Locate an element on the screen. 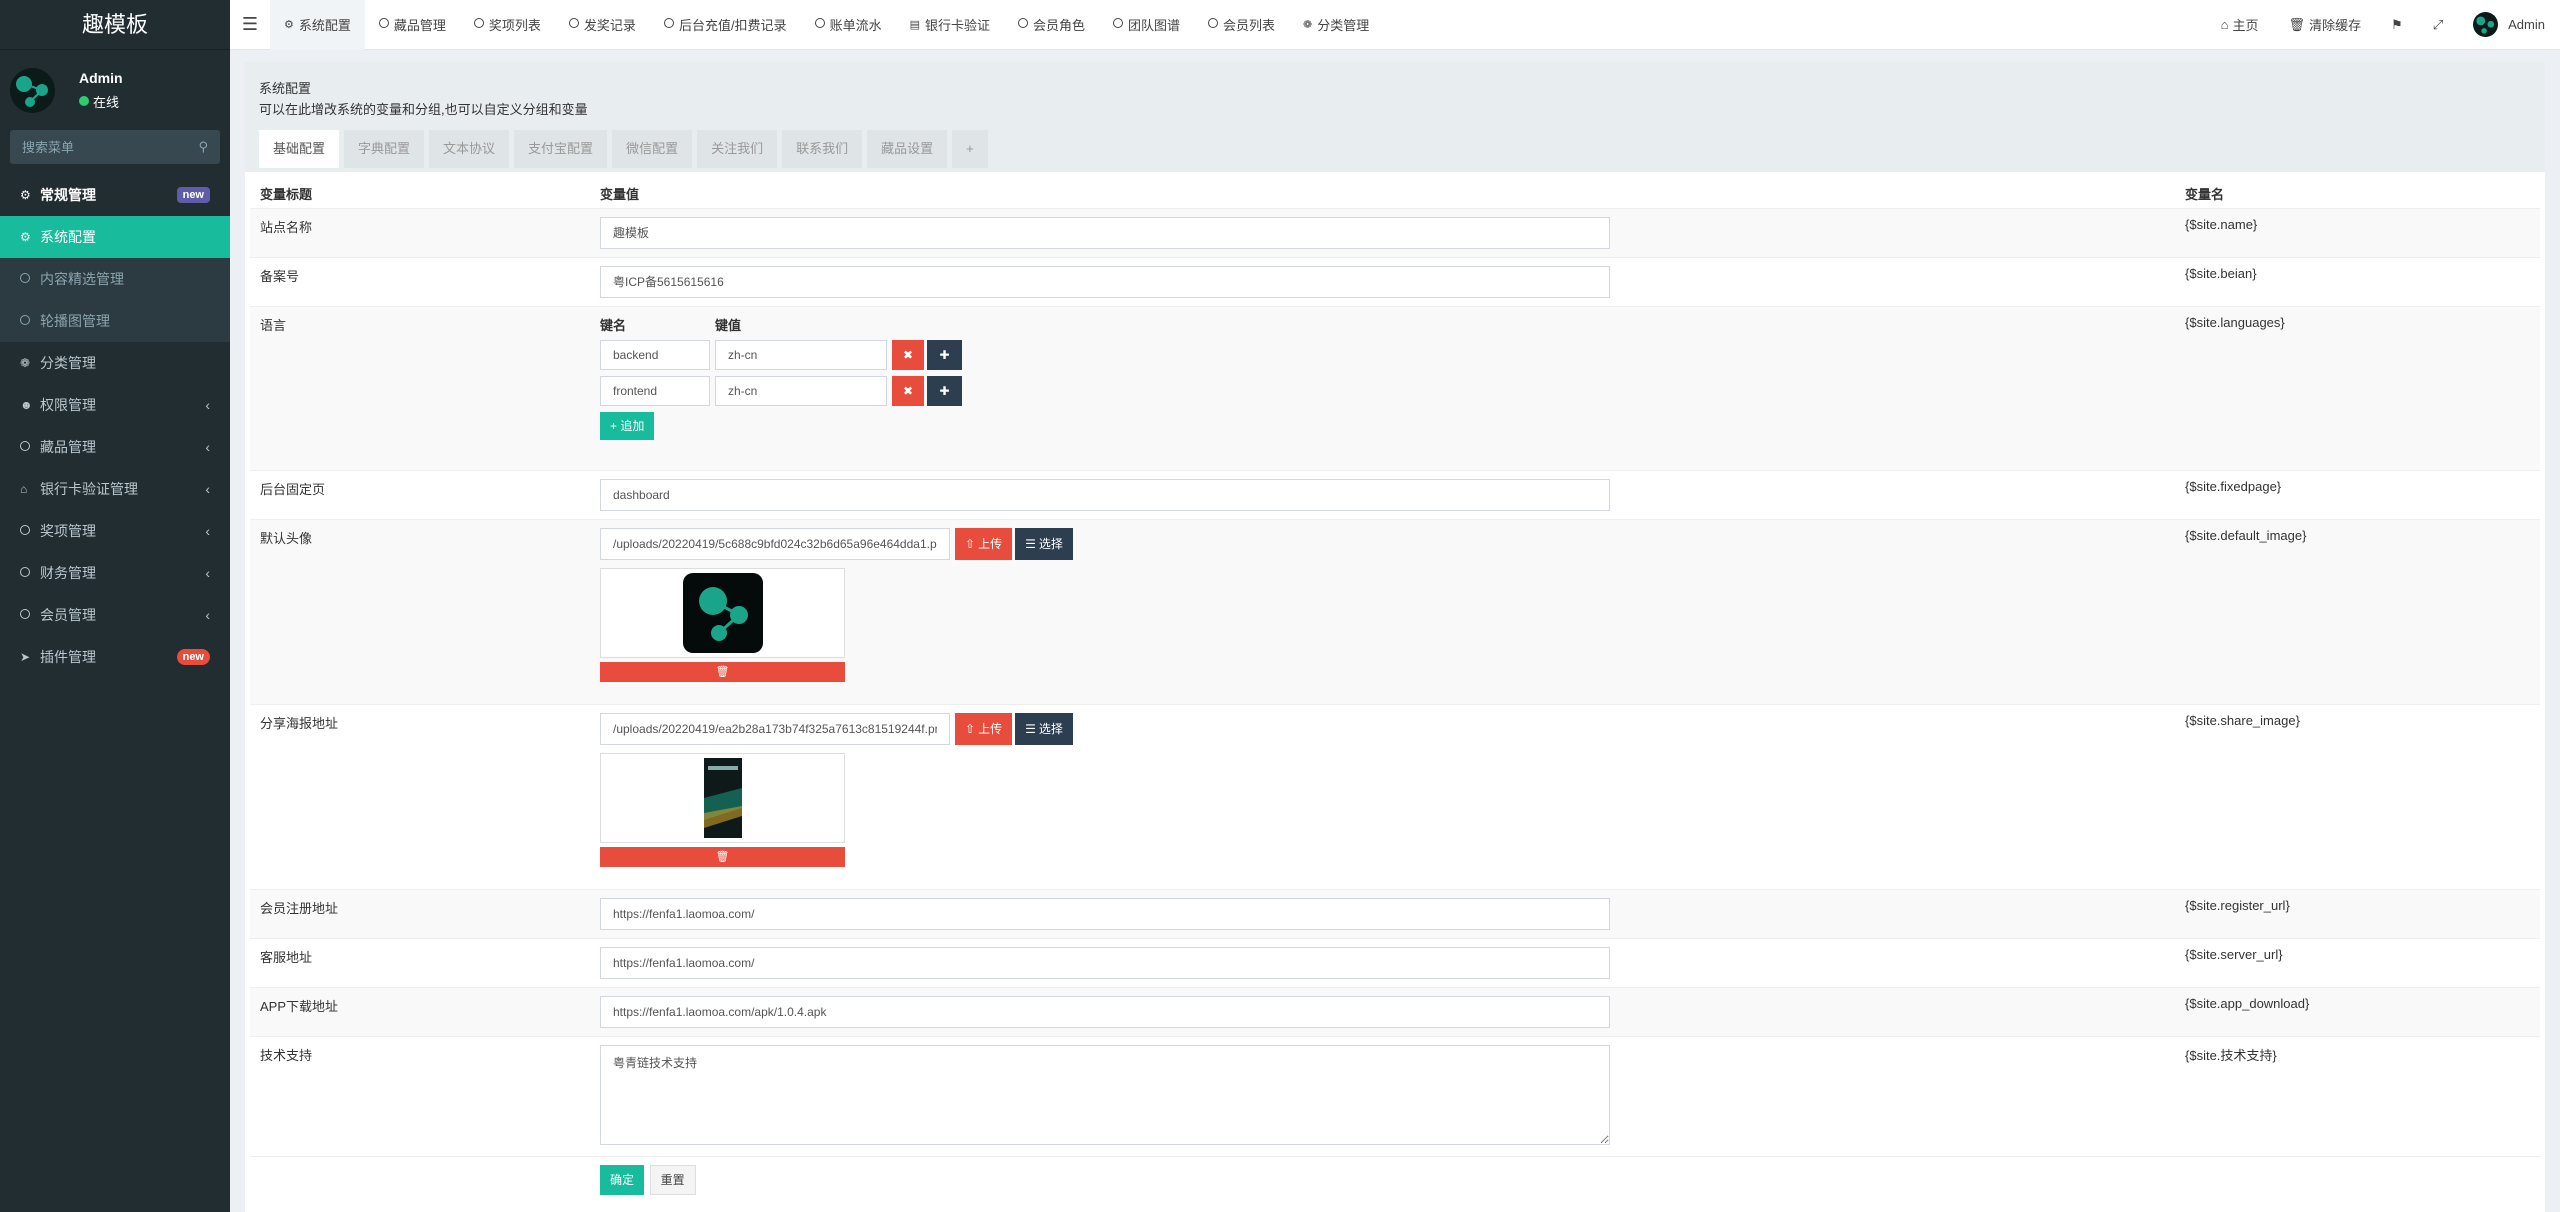 The image size is (2560, 1212). tab-bankcard: ▤ 银行卡验证 is located at coordinates (950, 25).